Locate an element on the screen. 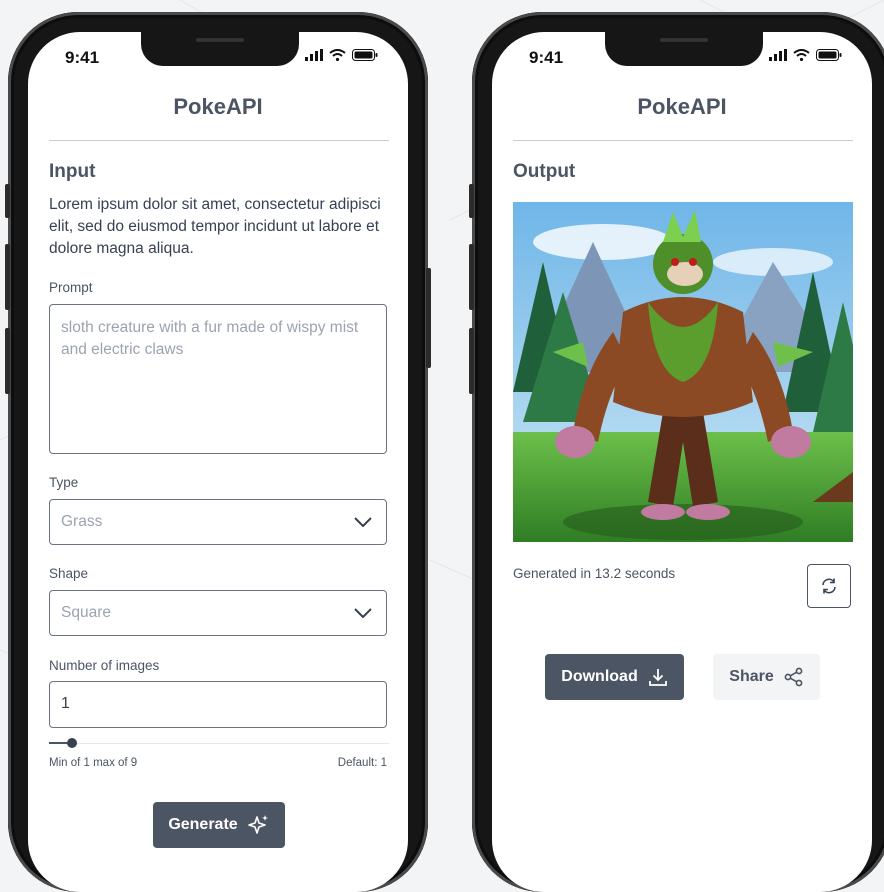 This screenshot has height=892, width=884. generated-image is located at coordinates (683, 372).